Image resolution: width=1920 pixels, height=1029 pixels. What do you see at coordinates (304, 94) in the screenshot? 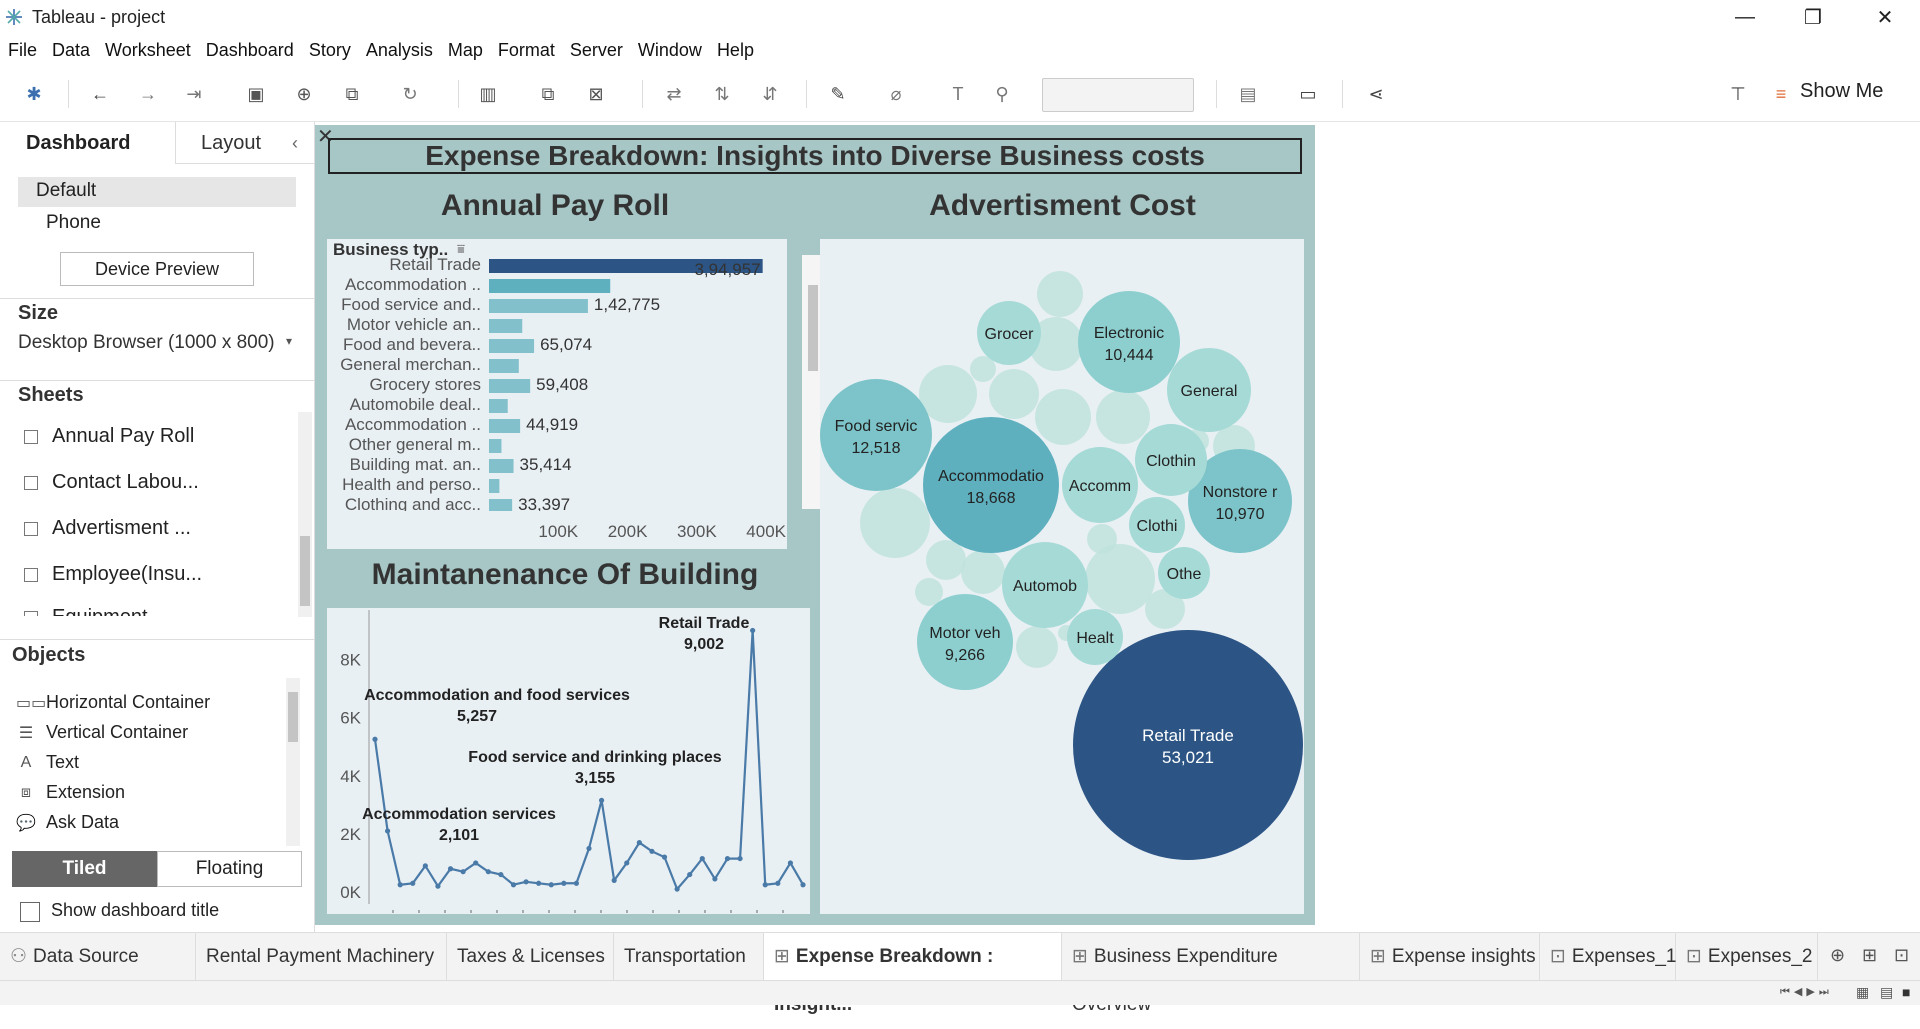
I see `new-data-source-icon: ⊕` at bounding box center [304, 94].